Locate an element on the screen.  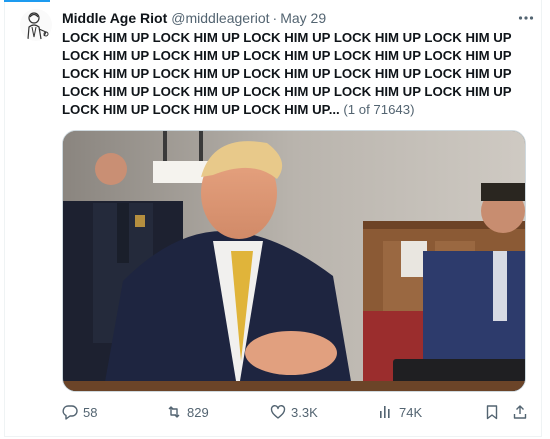
tweet-header: Middle Age Riot @middleageriot · May 29 is located at coordinates (297, 18).